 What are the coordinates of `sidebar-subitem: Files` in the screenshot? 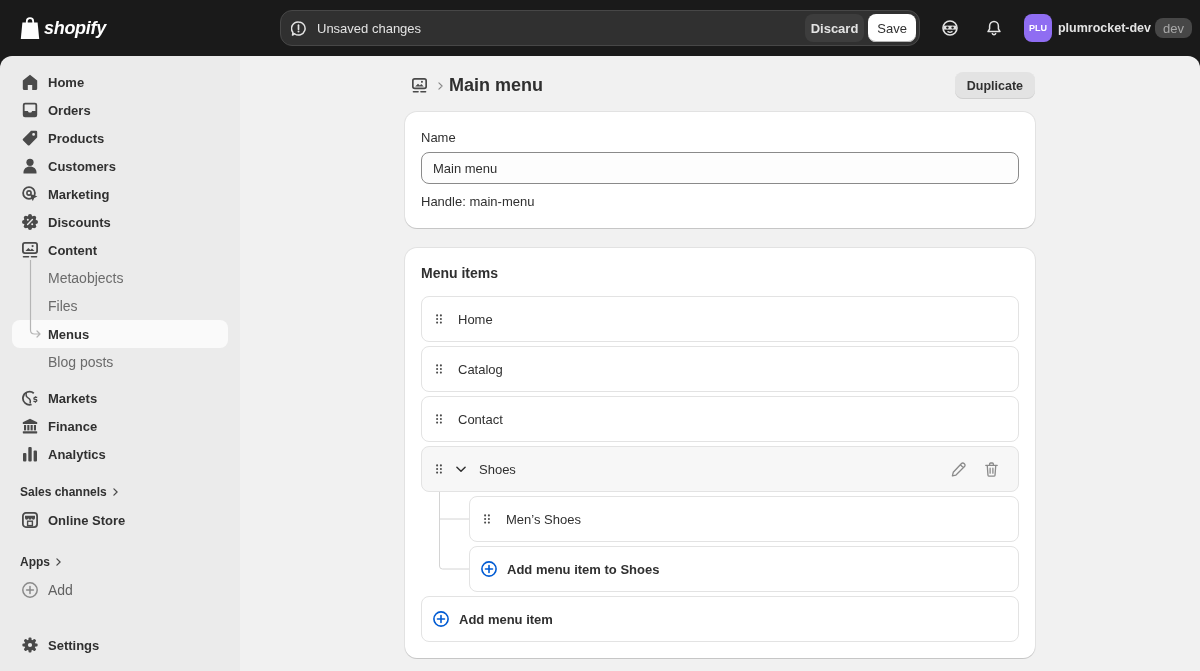 It's located at (120, 306).